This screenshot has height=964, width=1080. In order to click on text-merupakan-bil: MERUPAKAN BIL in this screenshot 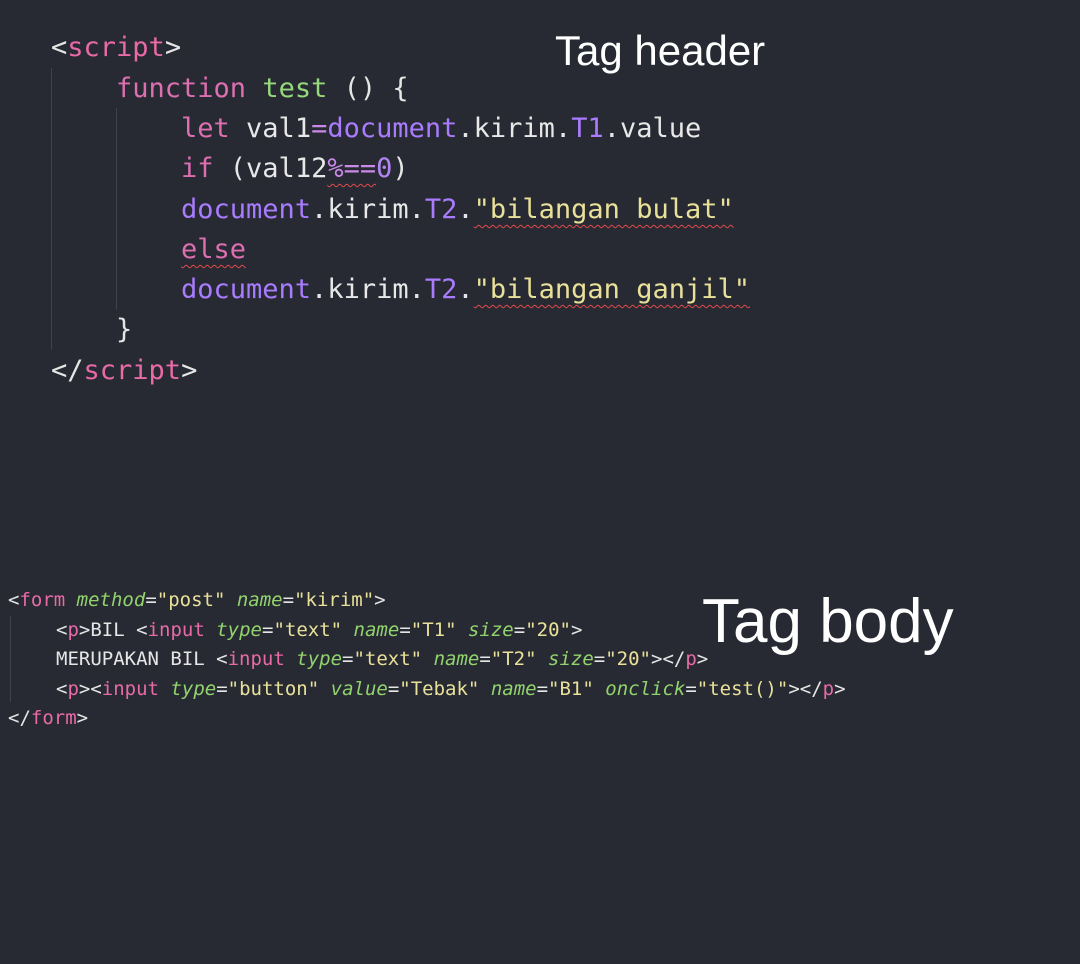, I will do `click(136, 659)`.